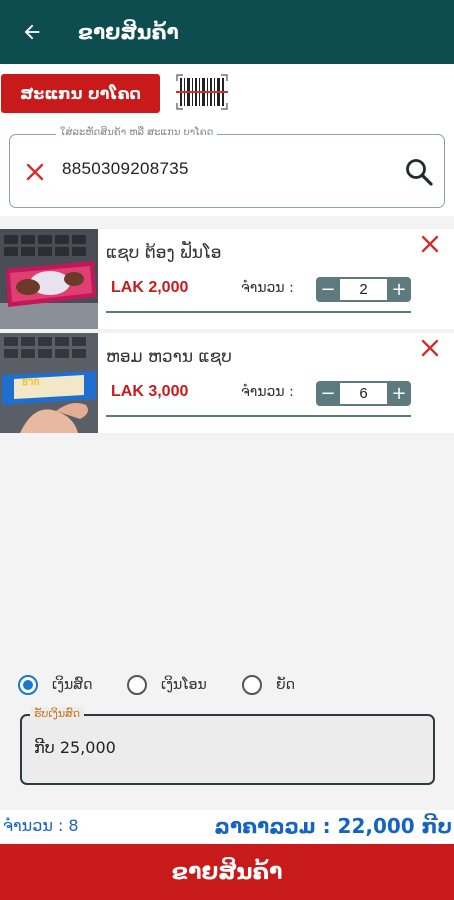  I want to click on quantity-input: 6, so click(363, 393).